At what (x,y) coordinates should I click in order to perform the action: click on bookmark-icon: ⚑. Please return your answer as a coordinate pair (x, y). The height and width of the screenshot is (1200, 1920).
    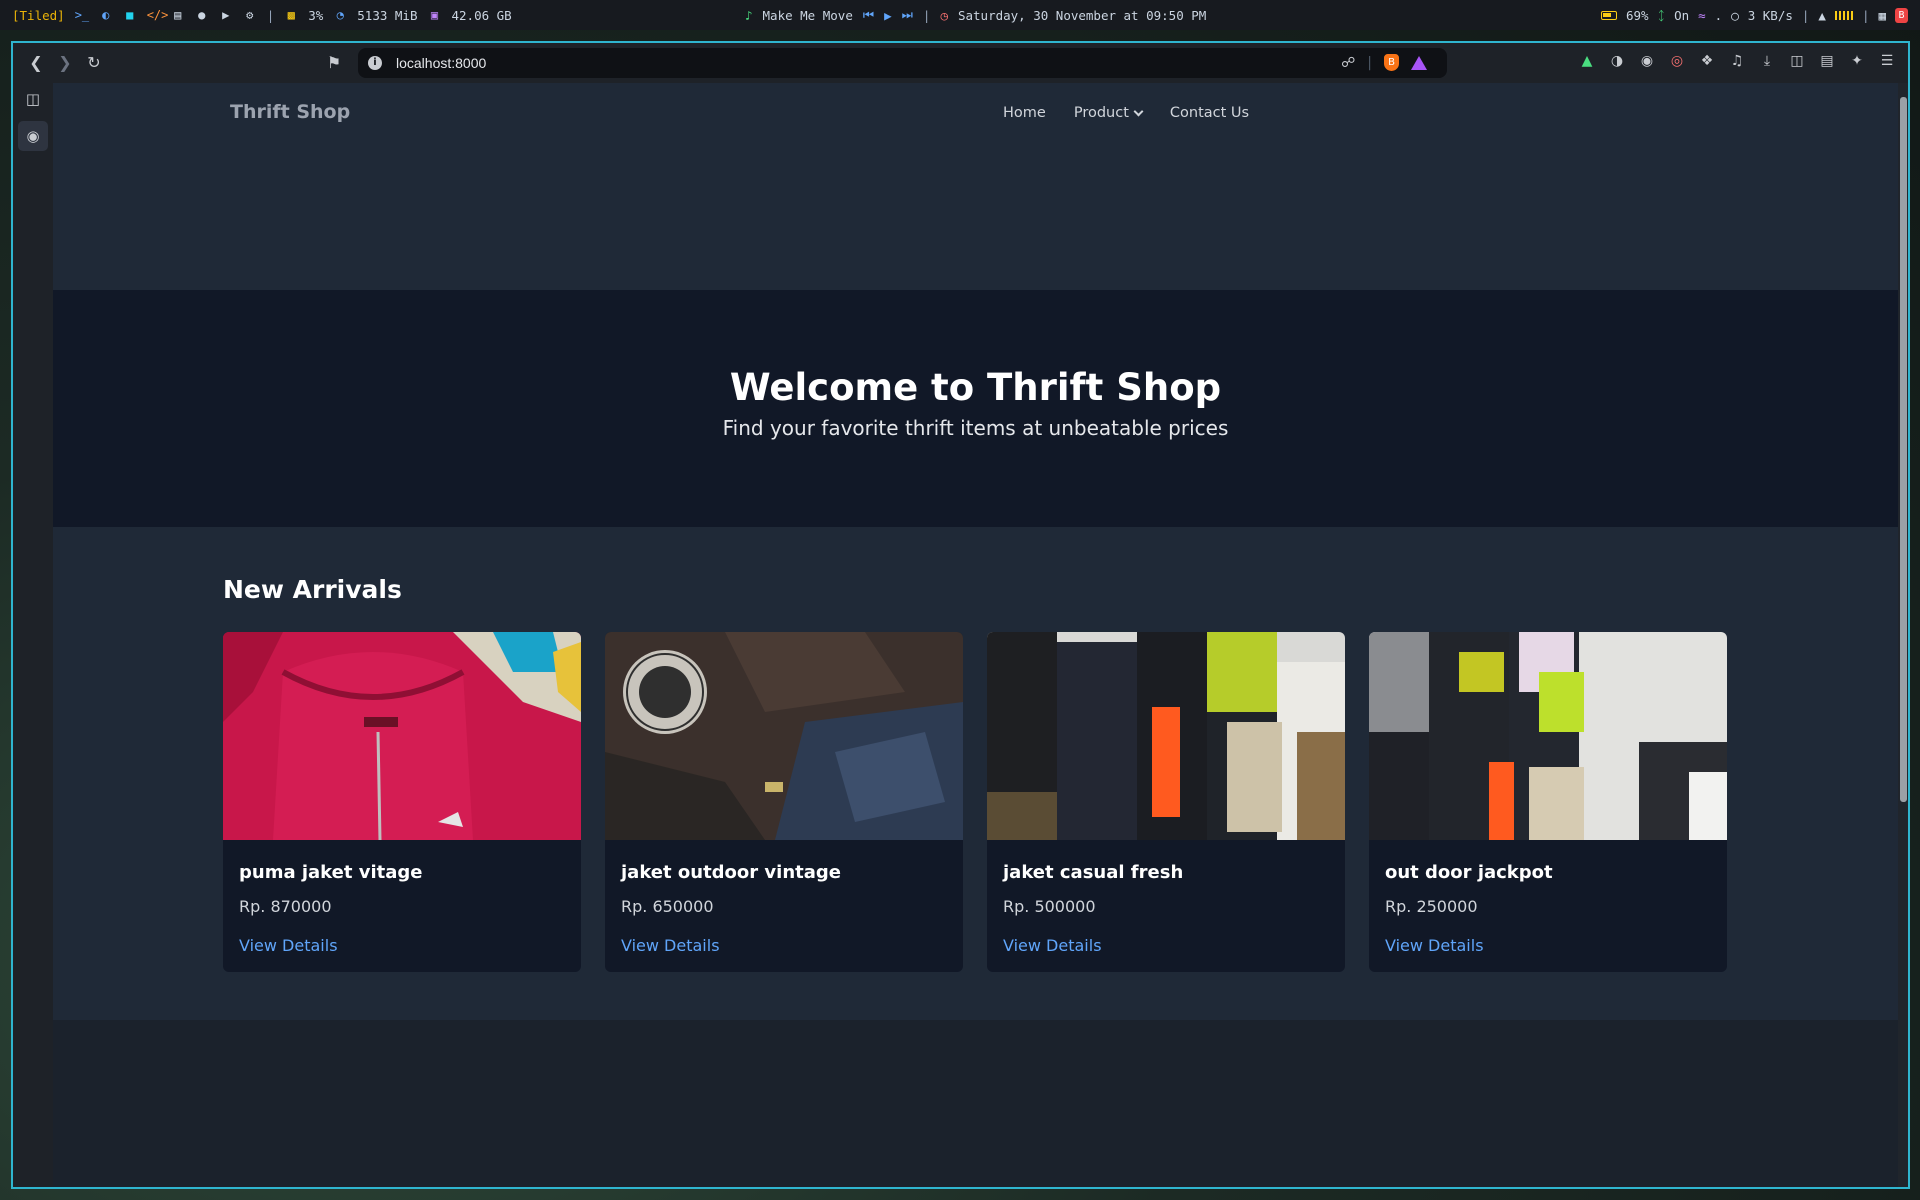
    Looking at the image, I should click on (334, 63).